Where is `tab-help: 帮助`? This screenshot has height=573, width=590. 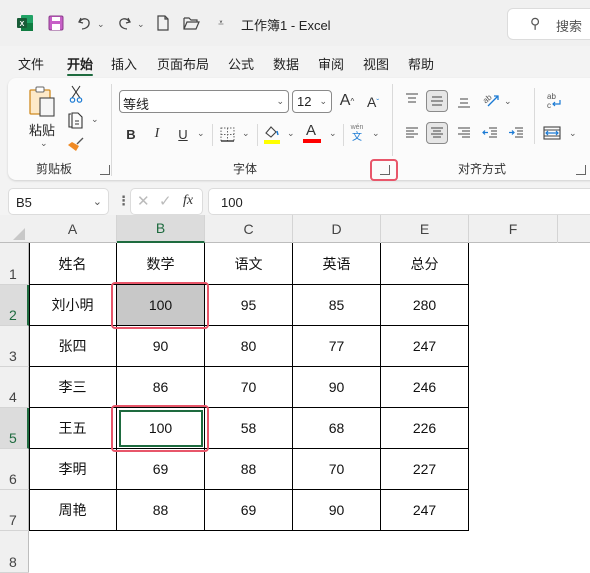 tab-help: 帮助 is located at coordinates (421, 63).